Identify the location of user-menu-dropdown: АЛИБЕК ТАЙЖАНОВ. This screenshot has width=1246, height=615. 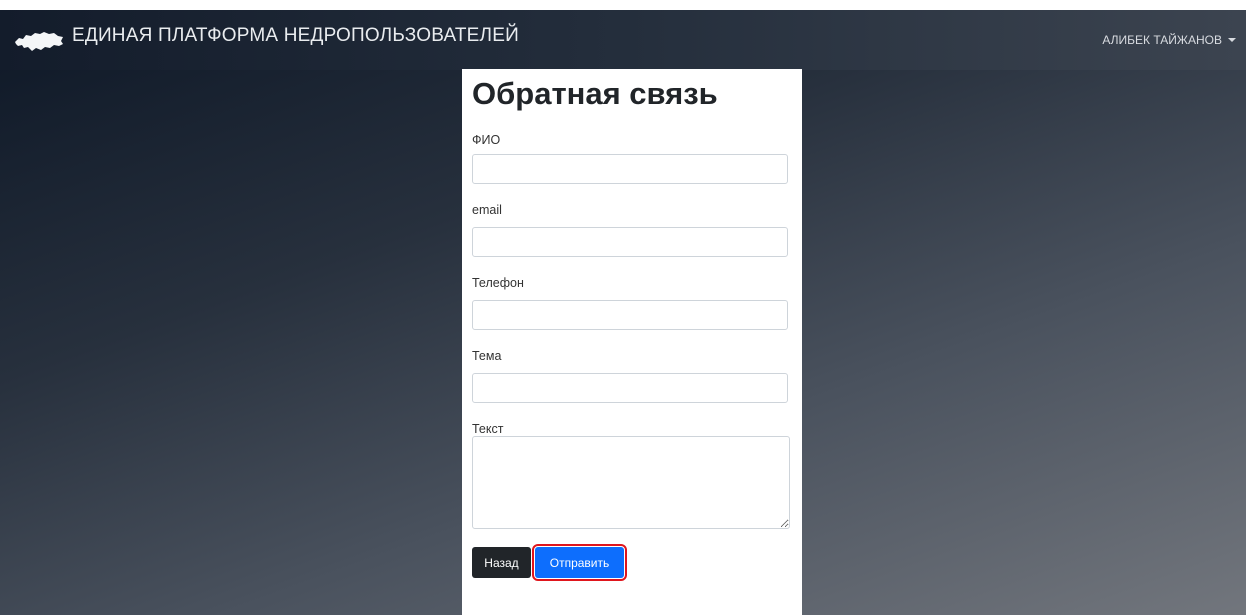
(1169, 40).